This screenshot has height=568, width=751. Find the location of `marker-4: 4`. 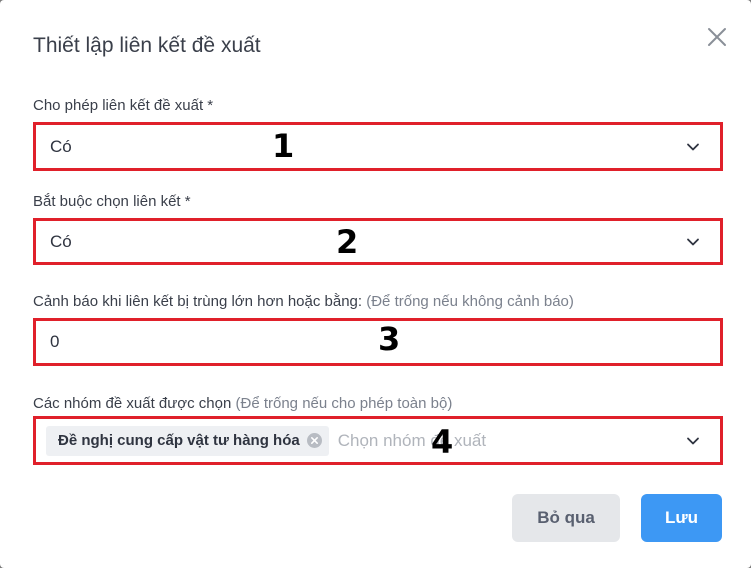

marker-4: 4 is located at coordinates (442, 442).